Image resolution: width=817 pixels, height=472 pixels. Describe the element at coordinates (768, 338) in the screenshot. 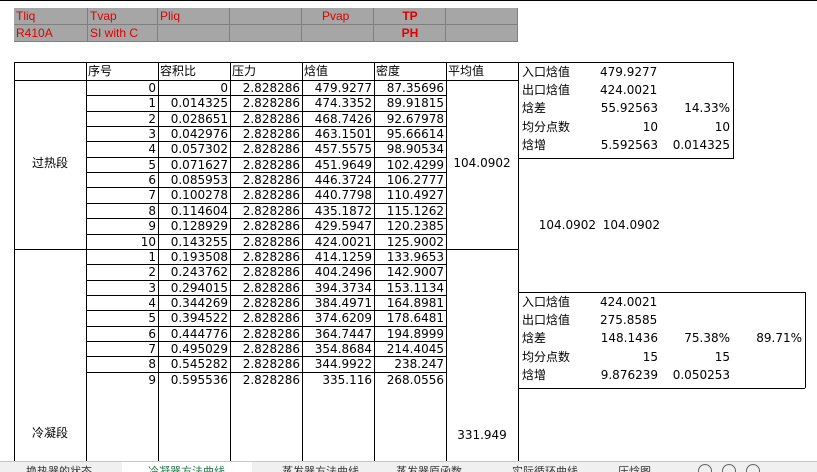

I see `summary-cell: 89.71%` at that location.